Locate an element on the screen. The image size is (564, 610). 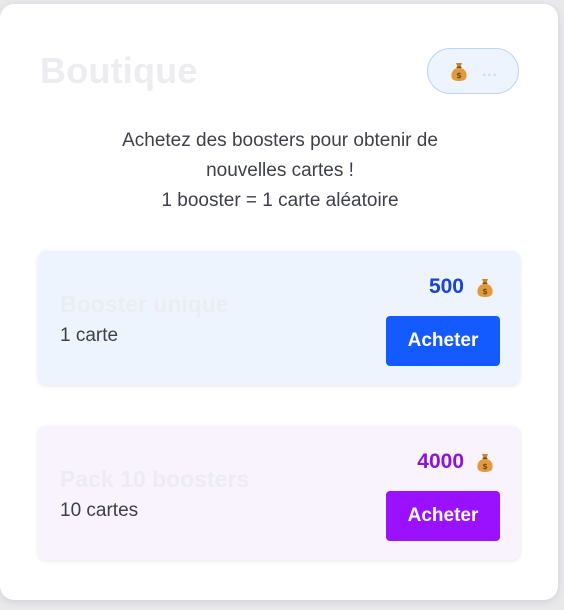
offer-price: 4000 $ is located at coordinates (456, 462).